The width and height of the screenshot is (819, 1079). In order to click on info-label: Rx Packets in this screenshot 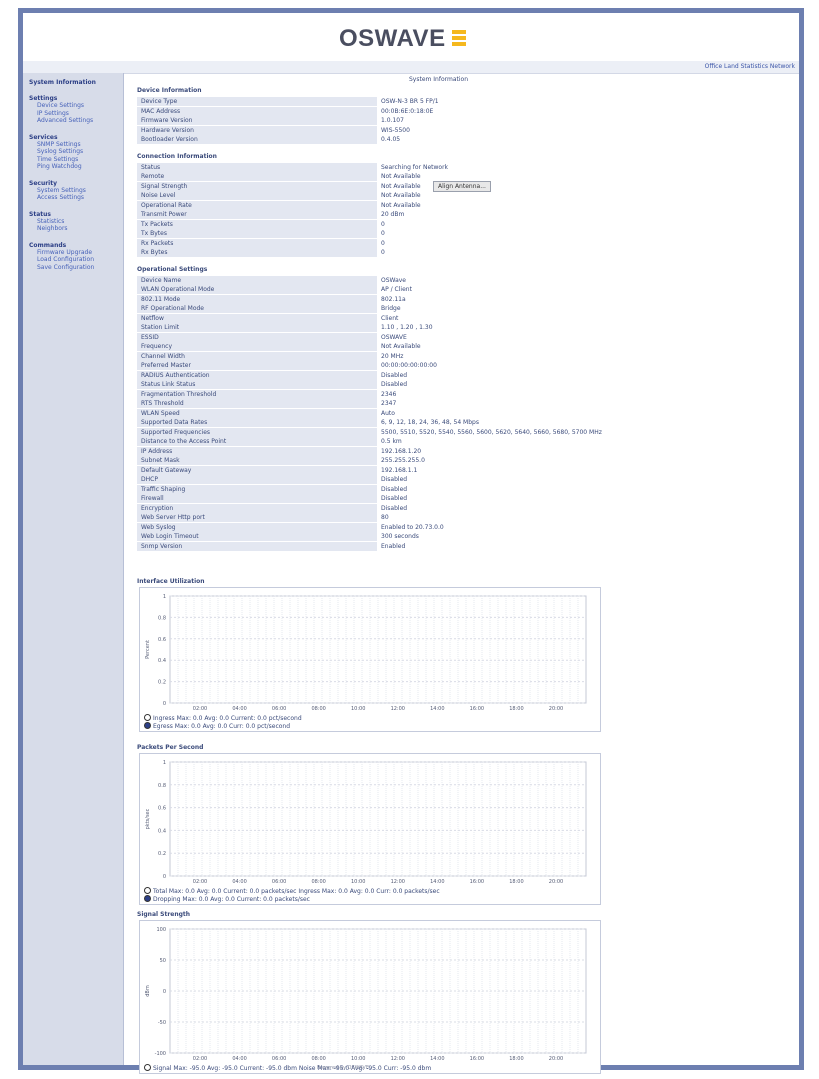, I will do `click(257, 243)`.